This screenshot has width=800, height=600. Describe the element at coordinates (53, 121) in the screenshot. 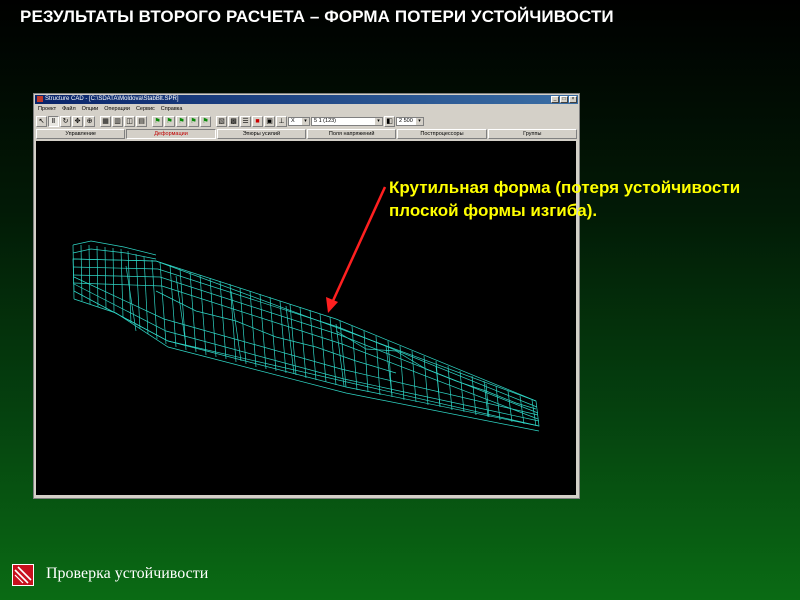

I see `deform-view-icon: Ⅱ` at that location.